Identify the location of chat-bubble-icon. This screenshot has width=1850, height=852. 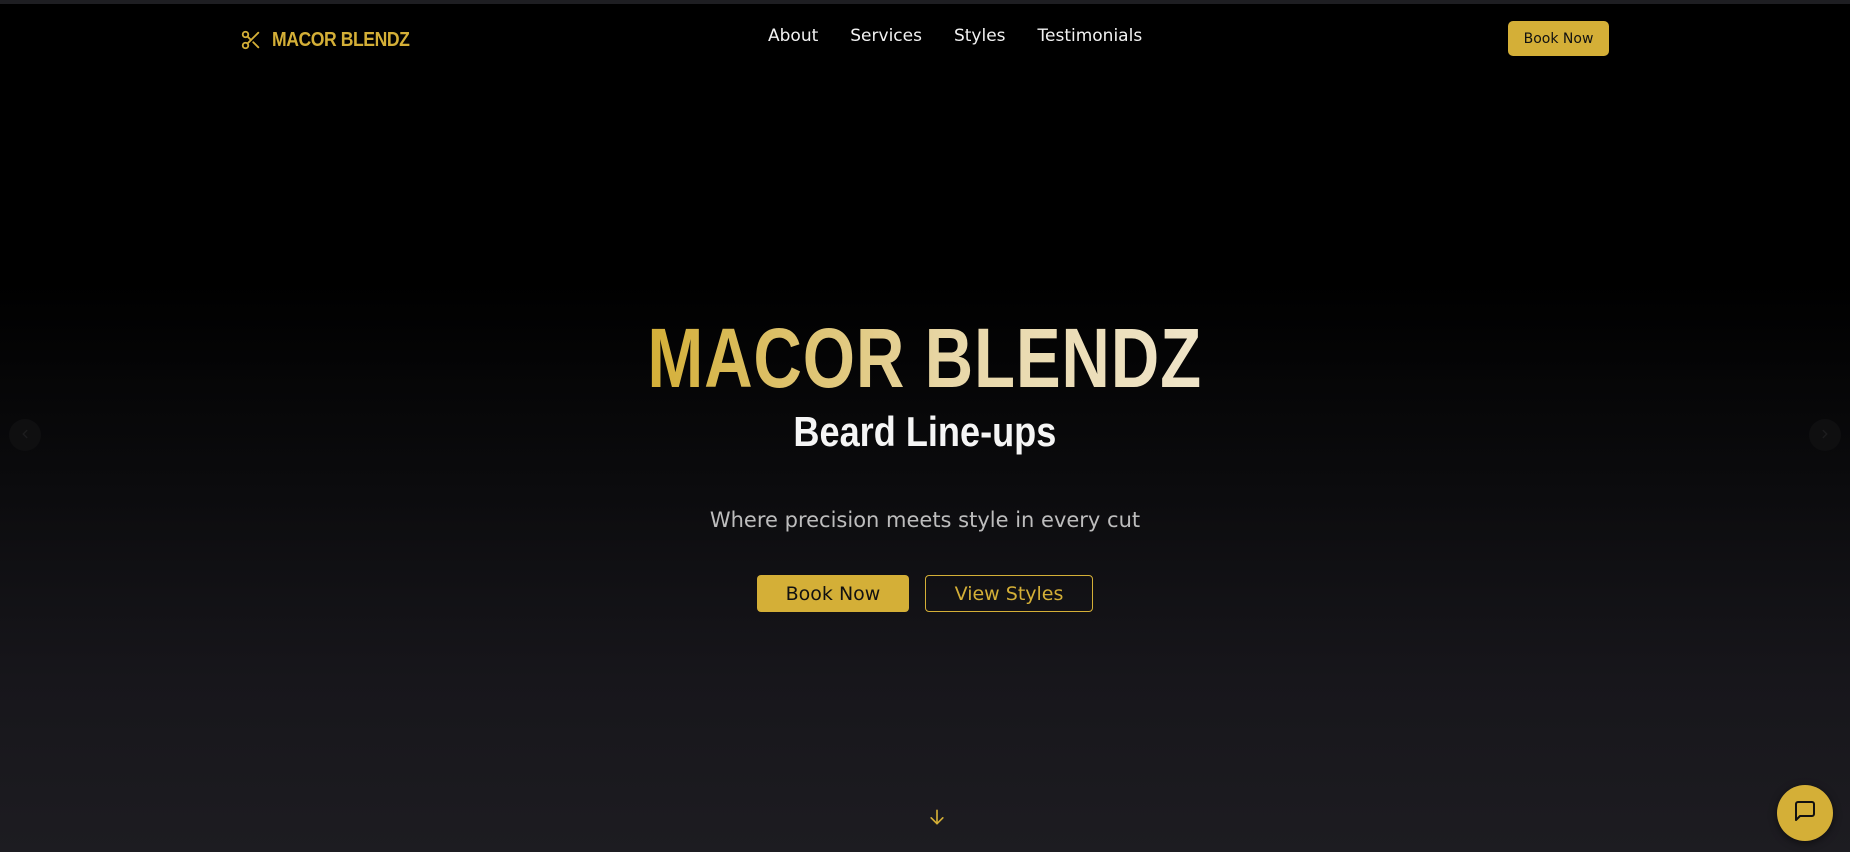
(1805, 813).